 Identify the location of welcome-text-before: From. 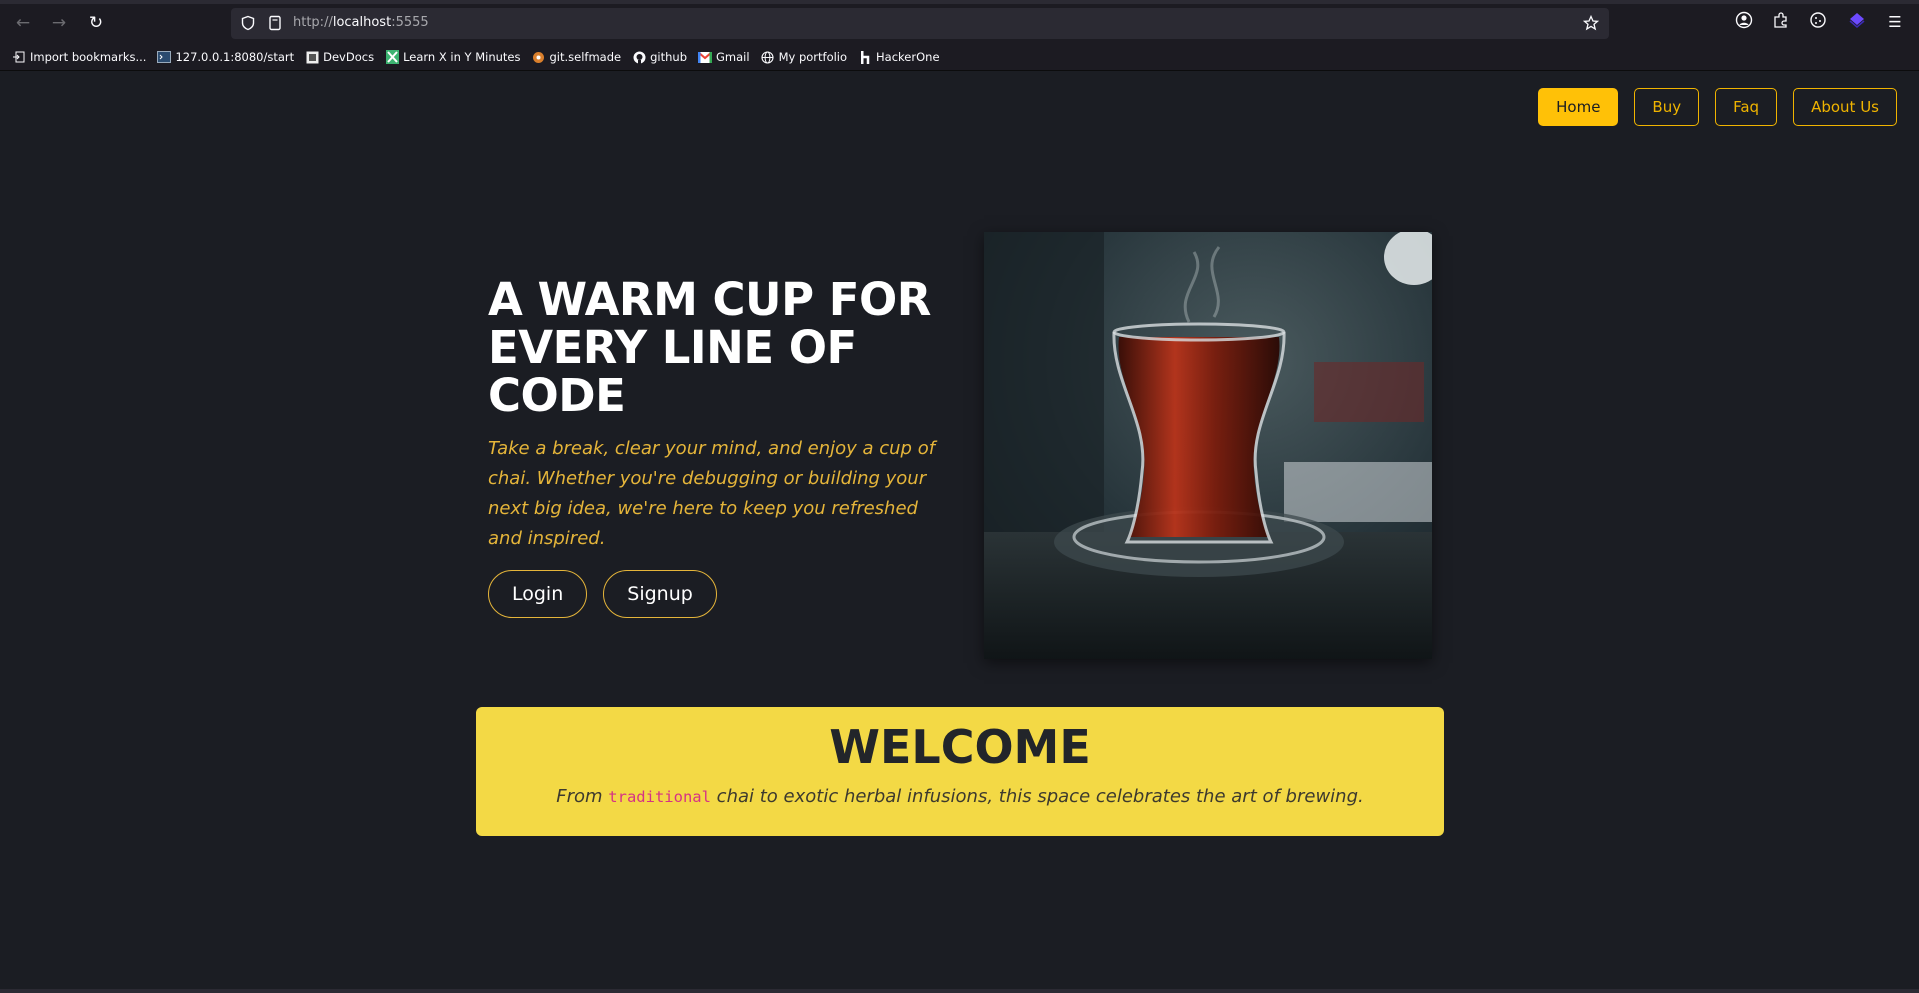
(582, 796).